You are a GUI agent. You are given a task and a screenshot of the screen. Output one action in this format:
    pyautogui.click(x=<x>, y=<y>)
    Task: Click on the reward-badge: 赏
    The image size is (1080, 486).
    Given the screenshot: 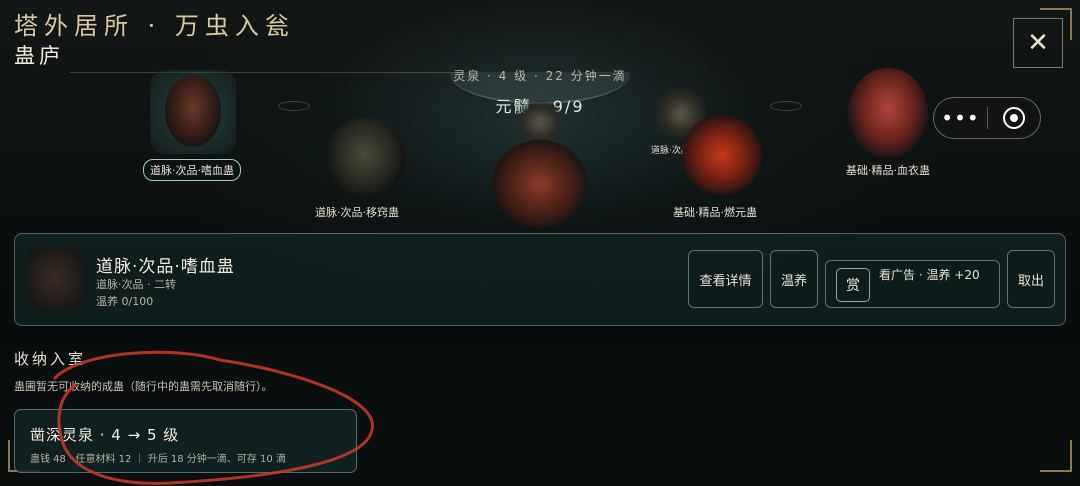 What is the action you would take?
    pyautogui.click(x=853, y=285)
    